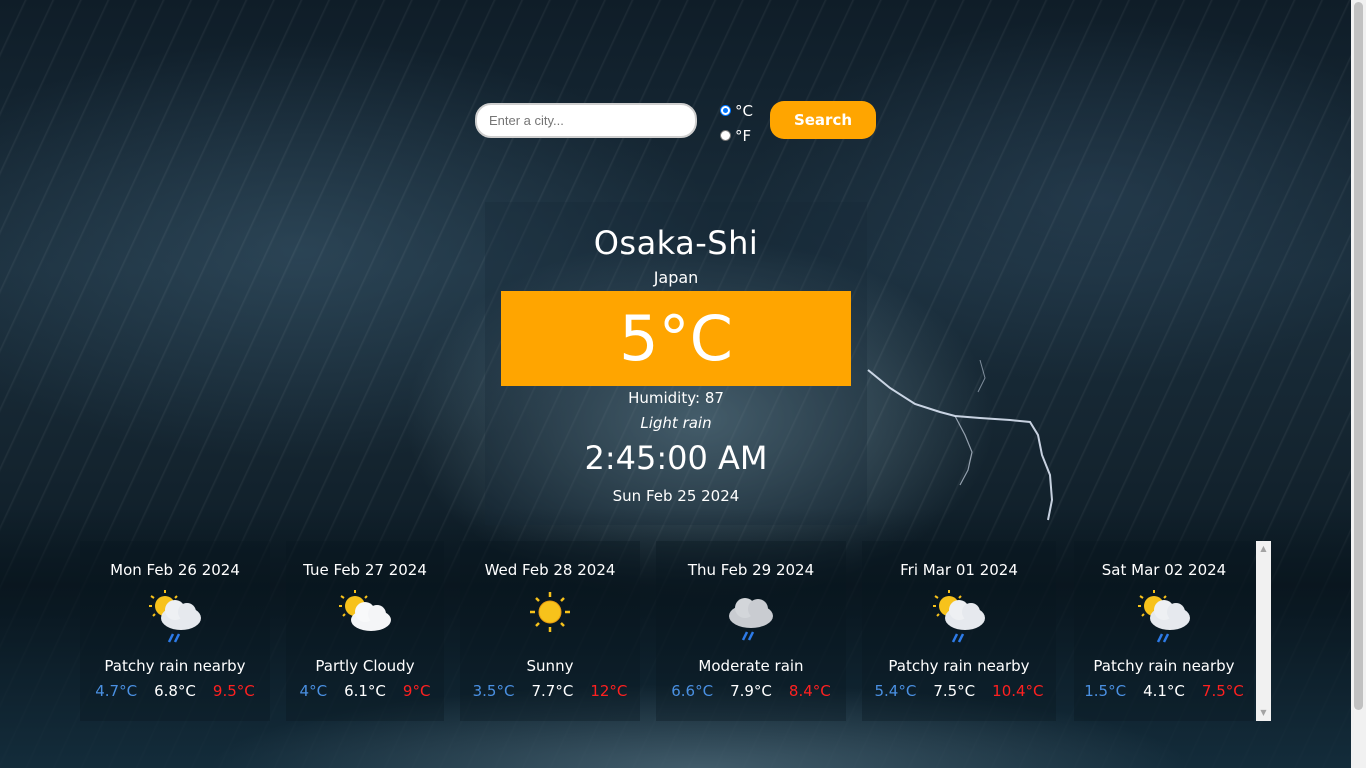  Describe the element at coordinates (692, 691) in the screenshot. I see `forecast-min-temp: 6.6°C` at that location.